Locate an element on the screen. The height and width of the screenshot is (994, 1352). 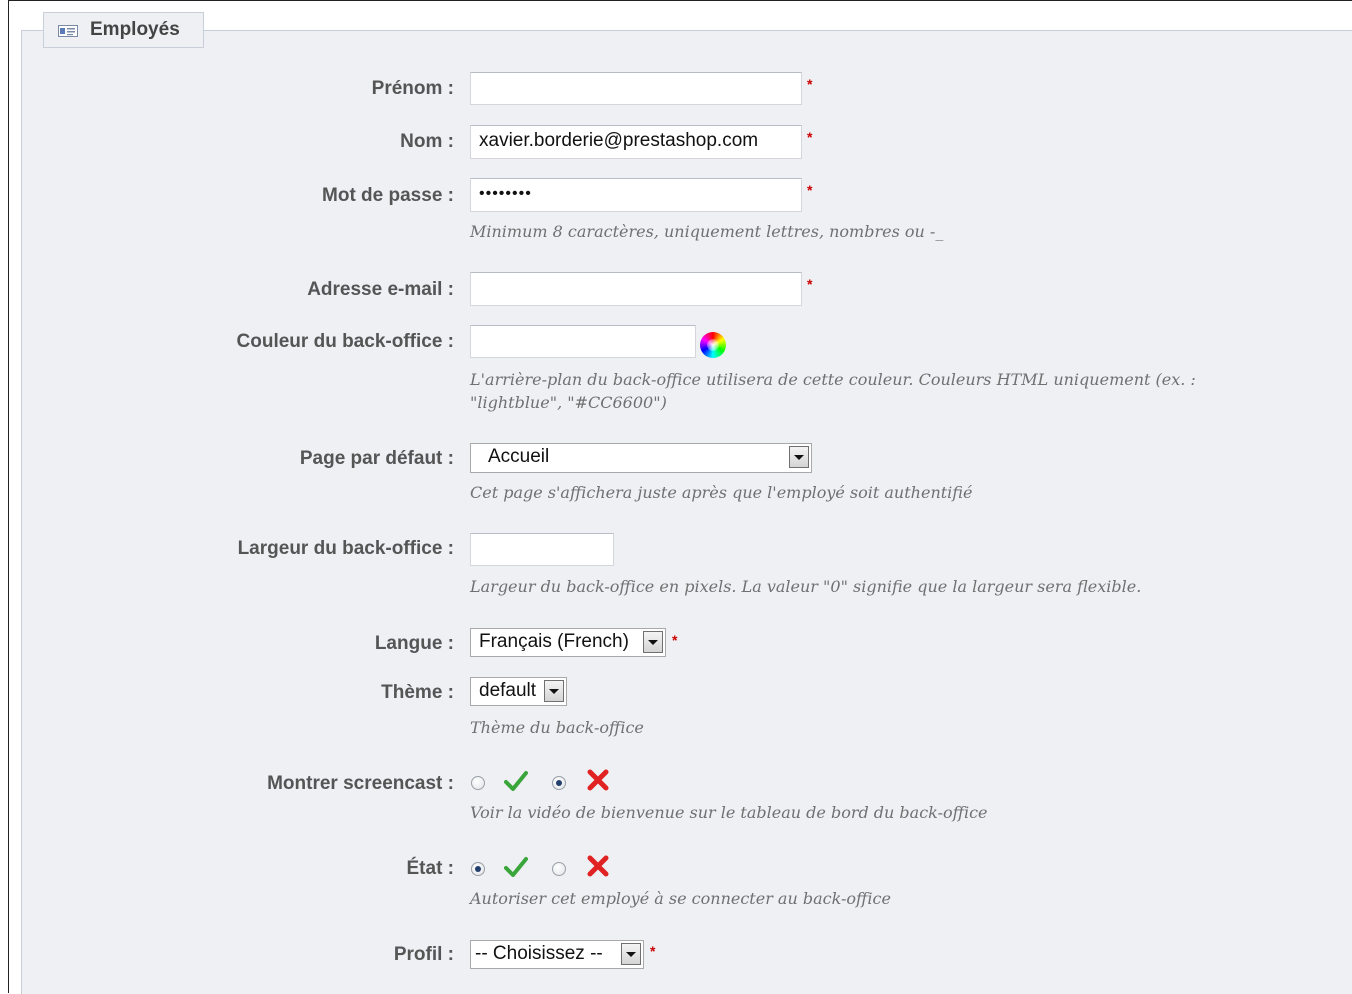
password-input: •••••••• is located at coordinates (636, 195).